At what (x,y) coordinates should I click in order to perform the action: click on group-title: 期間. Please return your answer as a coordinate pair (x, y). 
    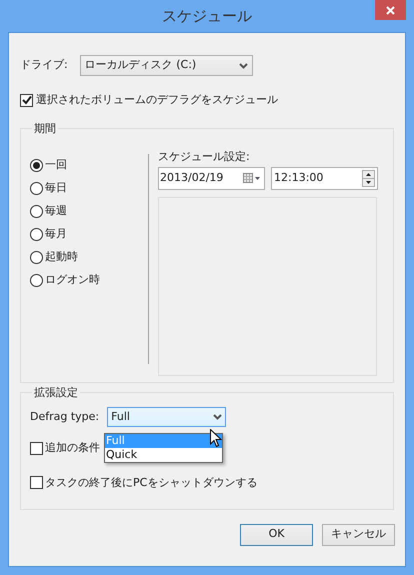
    Looking at the image, I should click on (45, 128).